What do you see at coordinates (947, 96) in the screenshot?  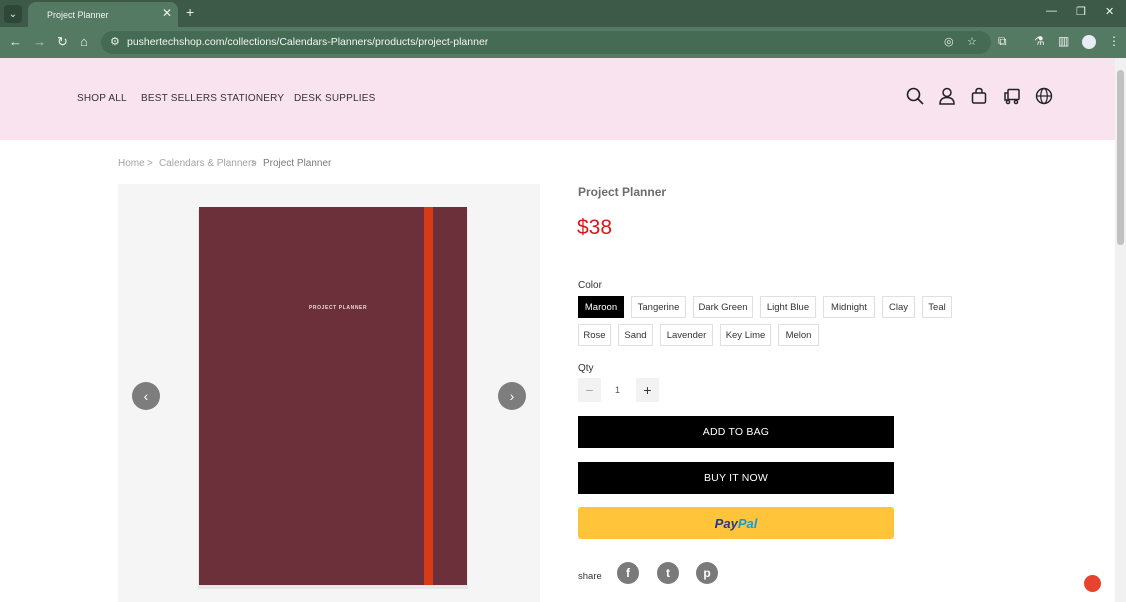 I see `account-icon` at bounding box center [947, 96].